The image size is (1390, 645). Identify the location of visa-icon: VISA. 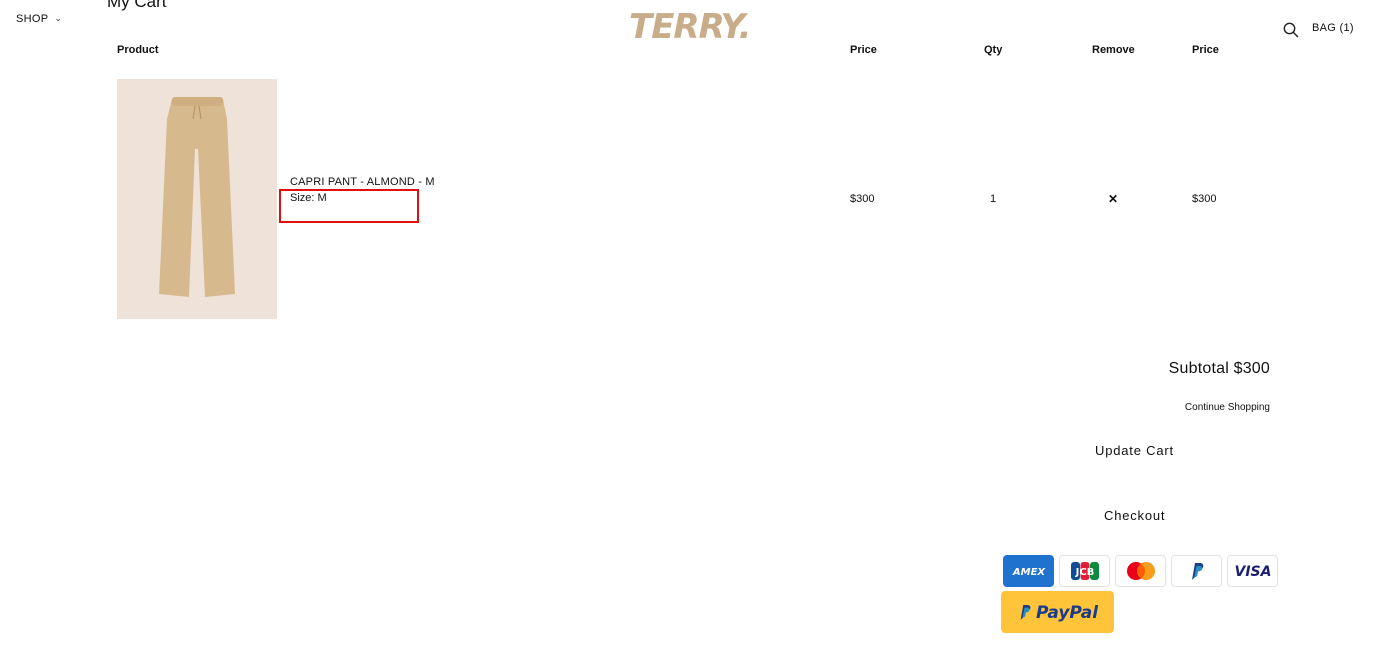
(1252, 571).